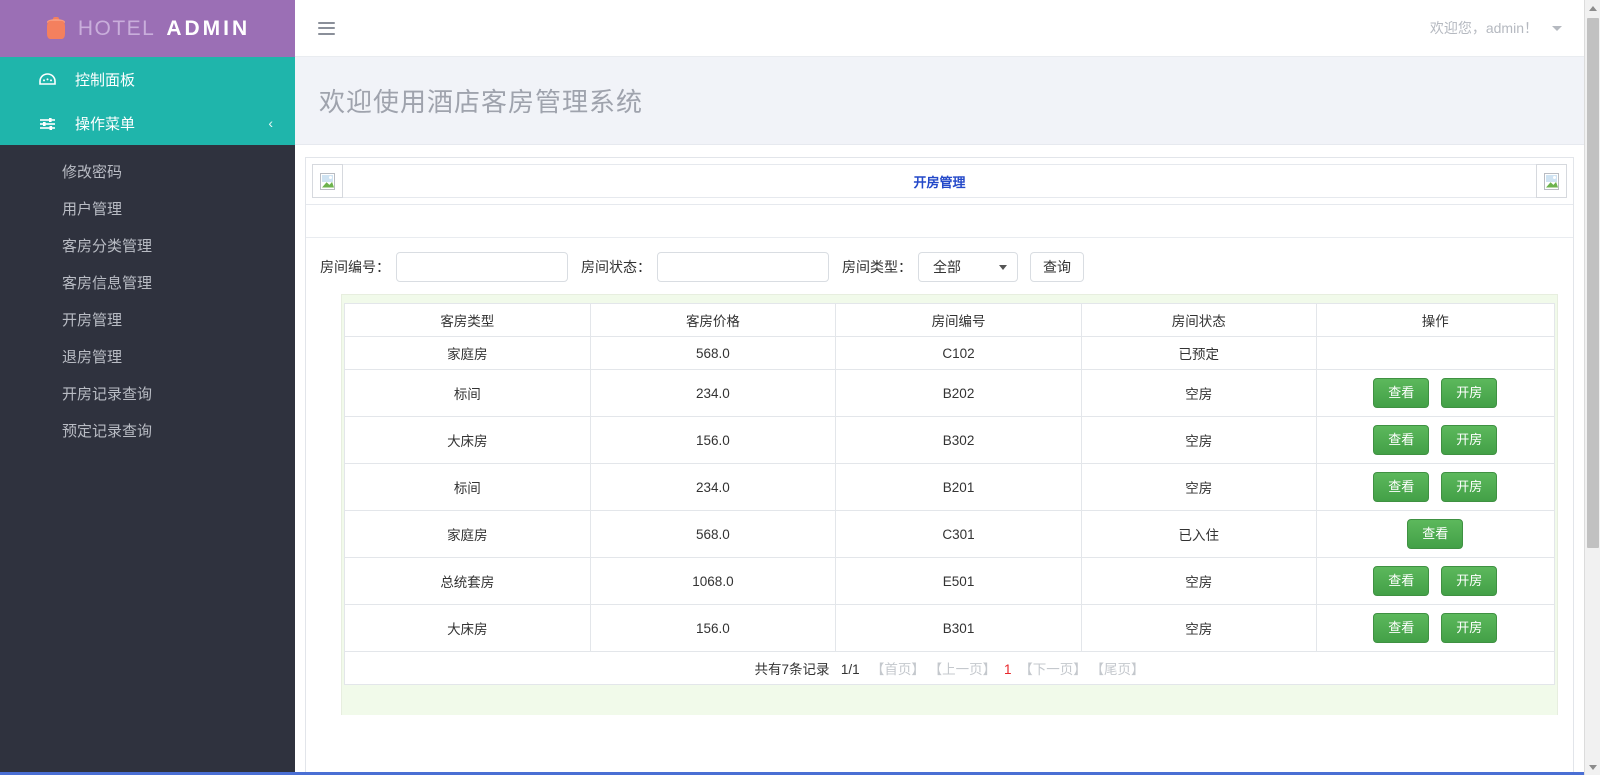 This screenshot has width=1600, height=775. What do you see at coordinates (467, 353) in the screenshot?
I see `cell-room-type: 家庭房` at bounding box center [467, 353].